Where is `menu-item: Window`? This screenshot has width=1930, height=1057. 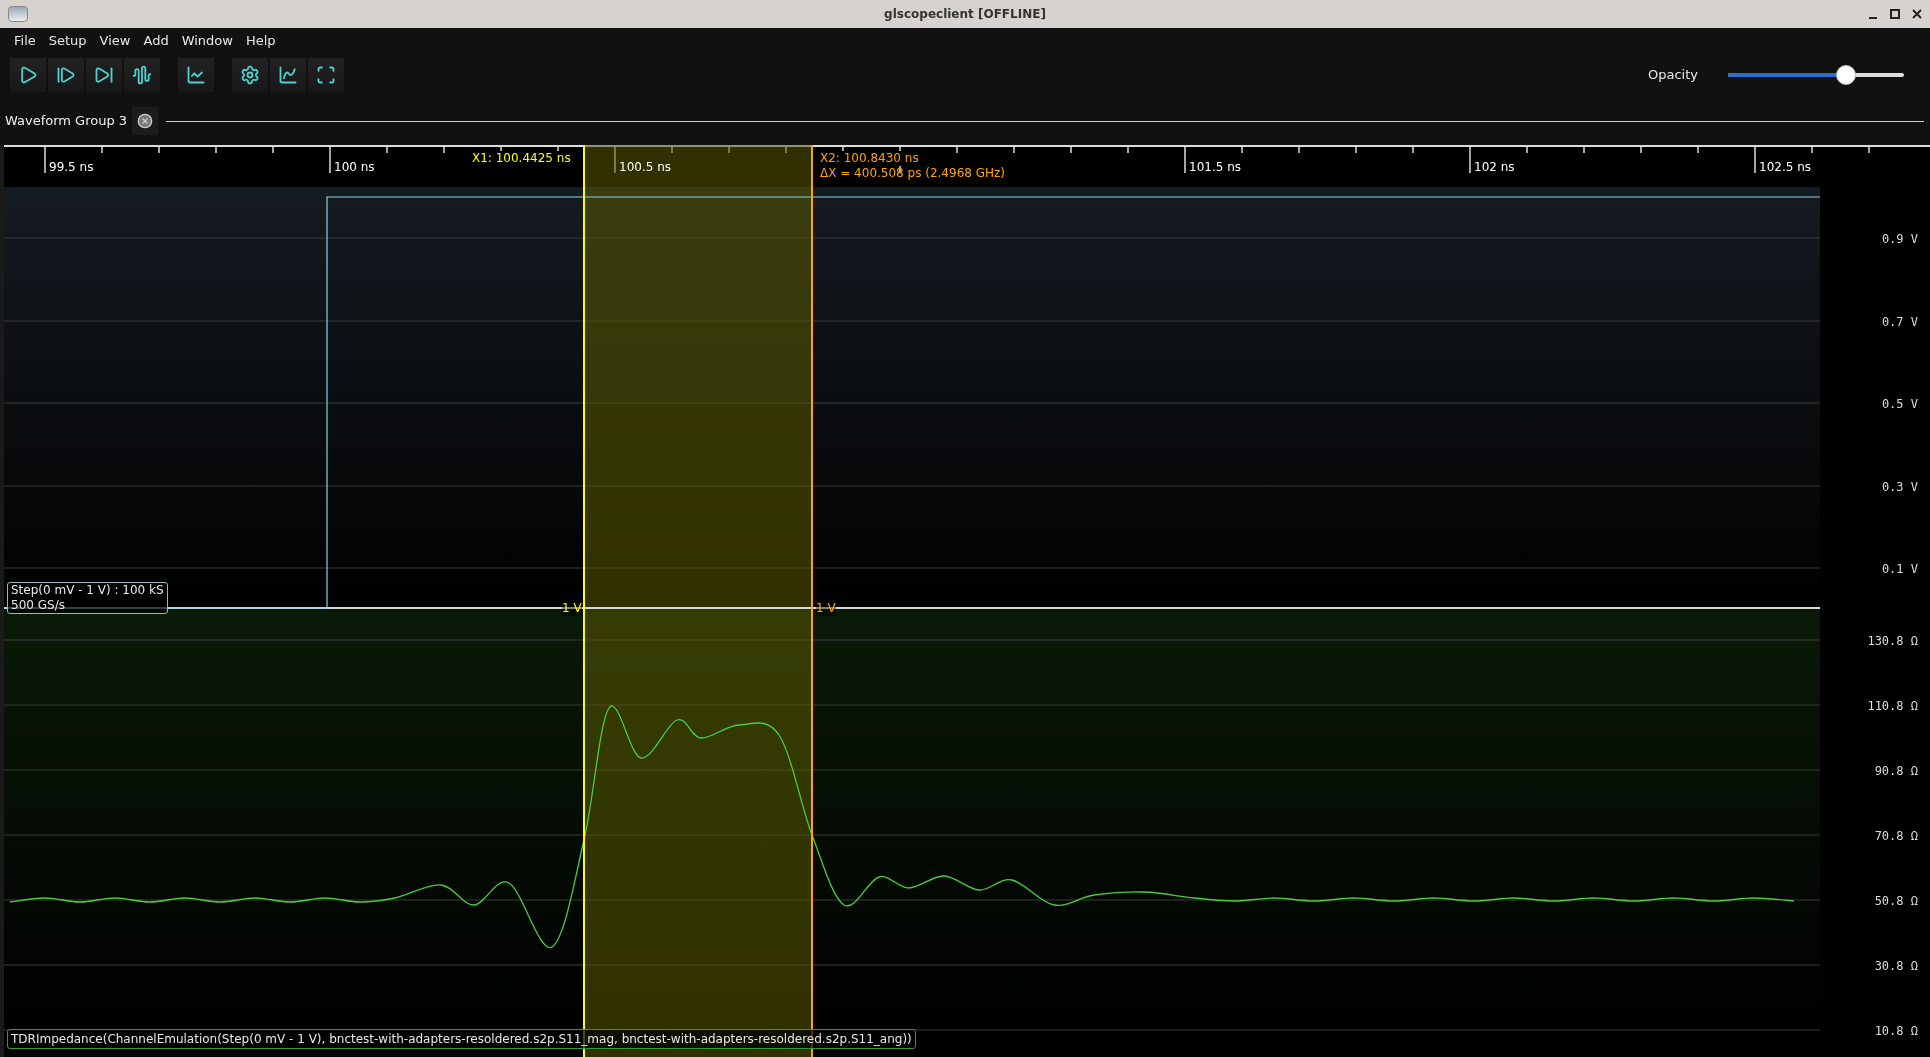 menu-item: Window is located at coordinates (207, 41).